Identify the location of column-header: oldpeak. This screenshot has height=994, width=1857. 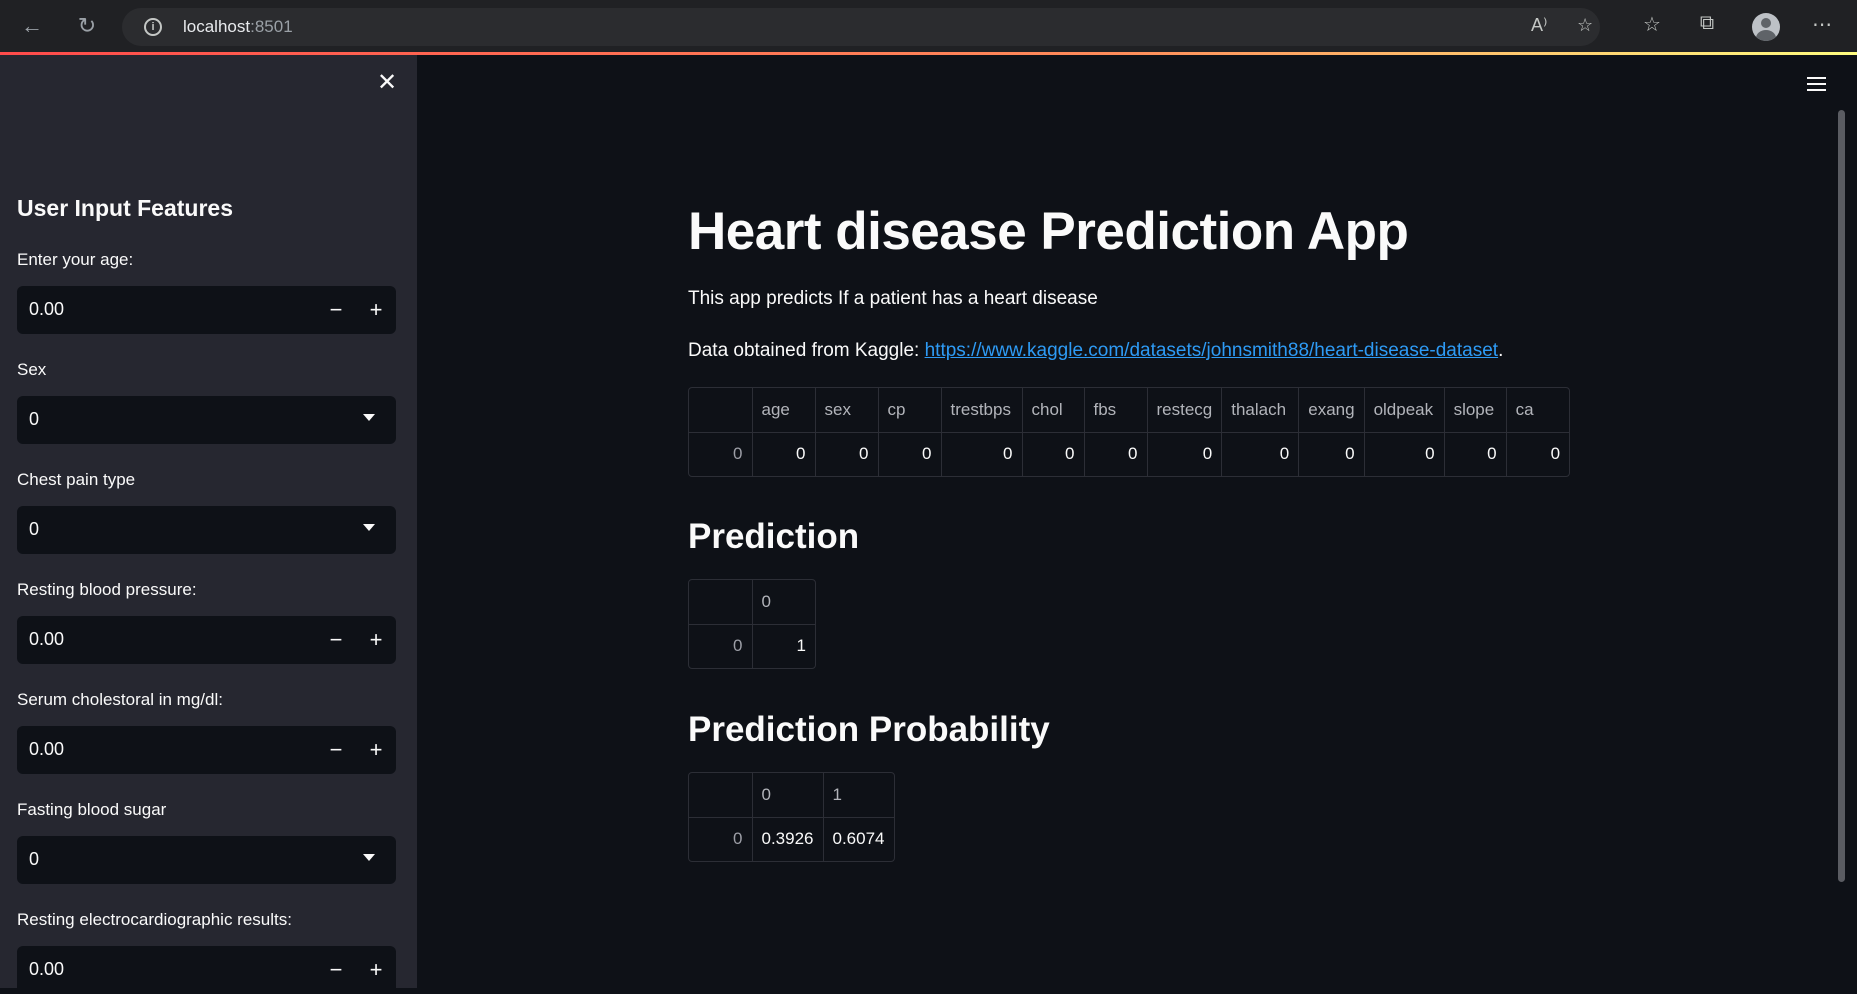
(1404, 410).